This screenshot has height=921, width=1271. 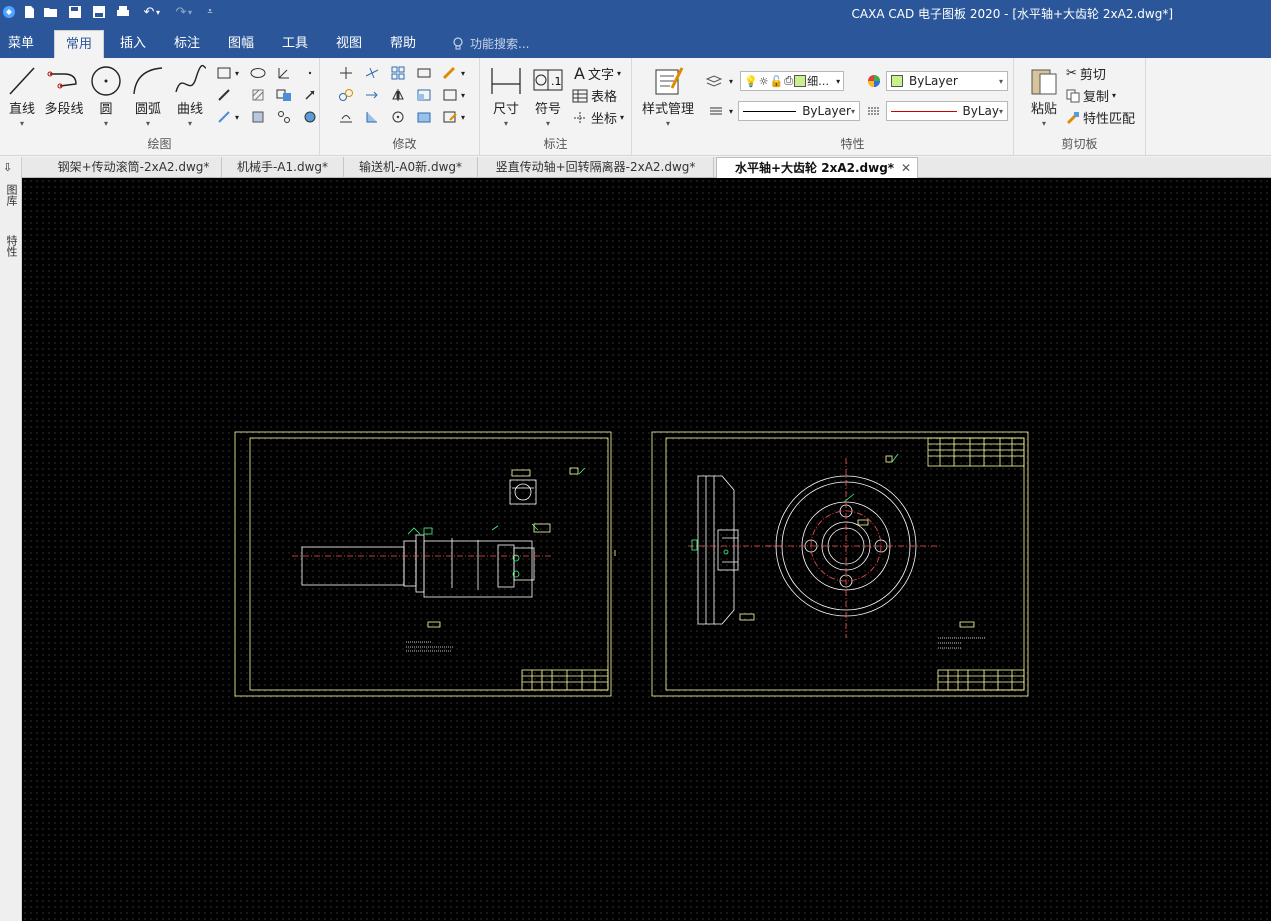 I want to click on doc-tab-1: 钢架+传动滚筒-2xA2.dwg*, so click(x=134, y=167).